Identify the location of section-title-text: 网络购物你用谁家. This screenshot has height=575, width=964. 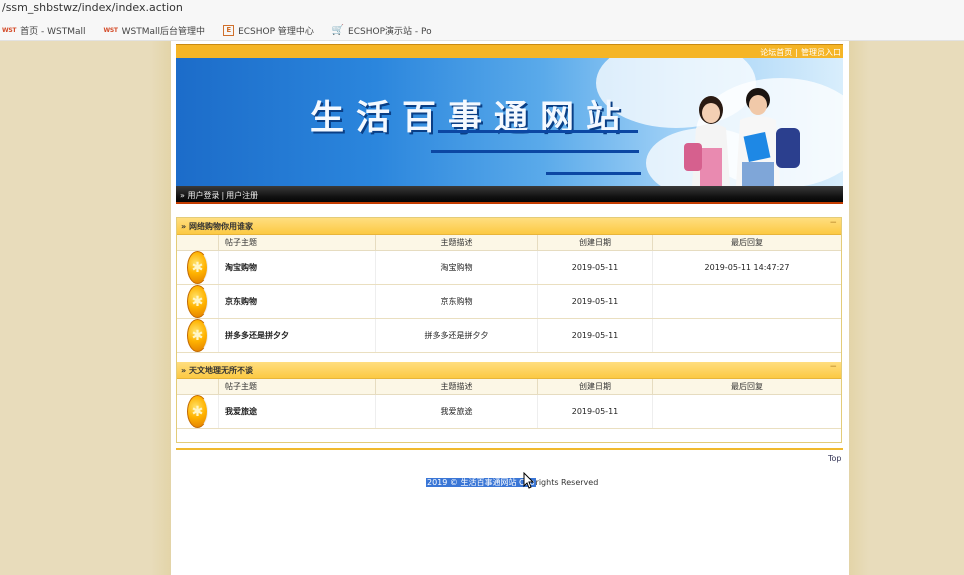
(220, 226).